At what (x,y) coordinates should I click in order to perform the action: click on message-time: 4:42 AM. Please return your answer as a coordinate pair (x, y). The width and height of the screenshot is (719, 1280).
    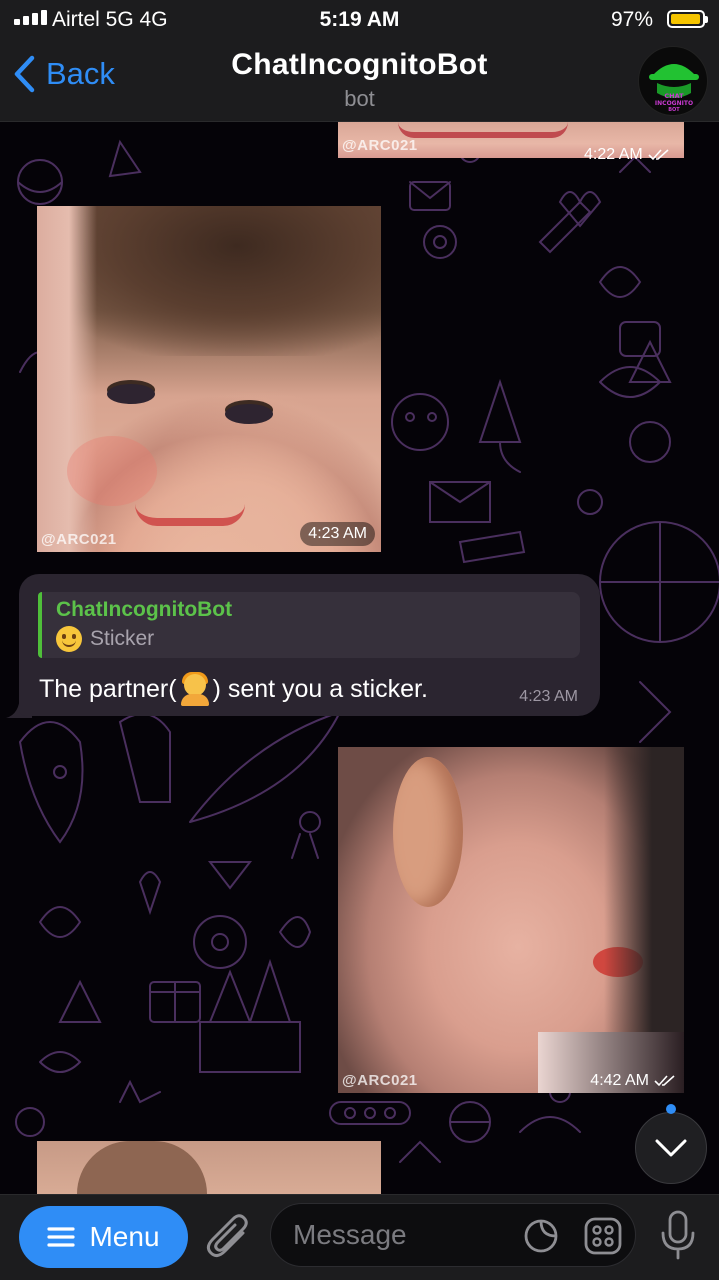
    Looking at the image, I should click on (633, 1081).